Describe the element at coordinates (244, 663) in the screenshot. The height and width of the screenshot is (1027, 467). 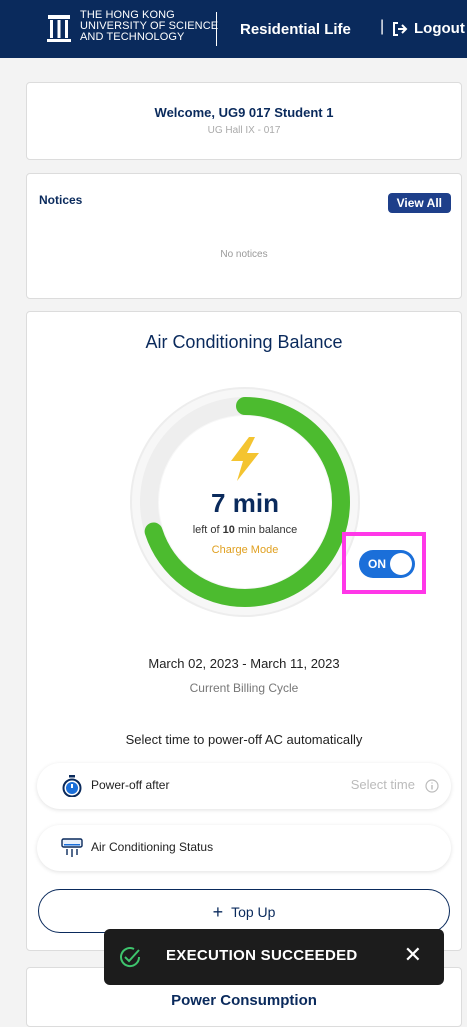
I see `billing-cycle-dates: March 02, 2023 - March 11, 2023` at that location.